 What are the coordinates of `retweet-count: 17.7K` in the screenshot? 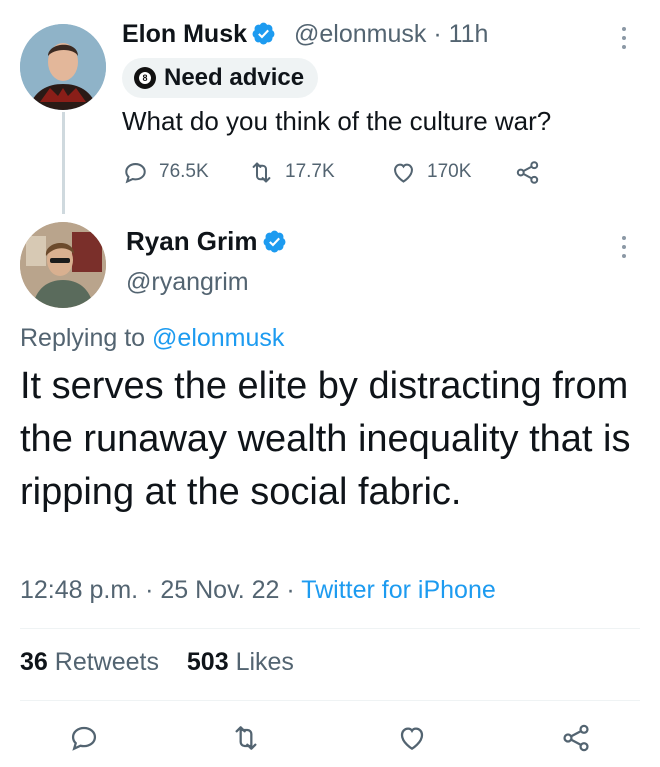 It's located at (310, 171).